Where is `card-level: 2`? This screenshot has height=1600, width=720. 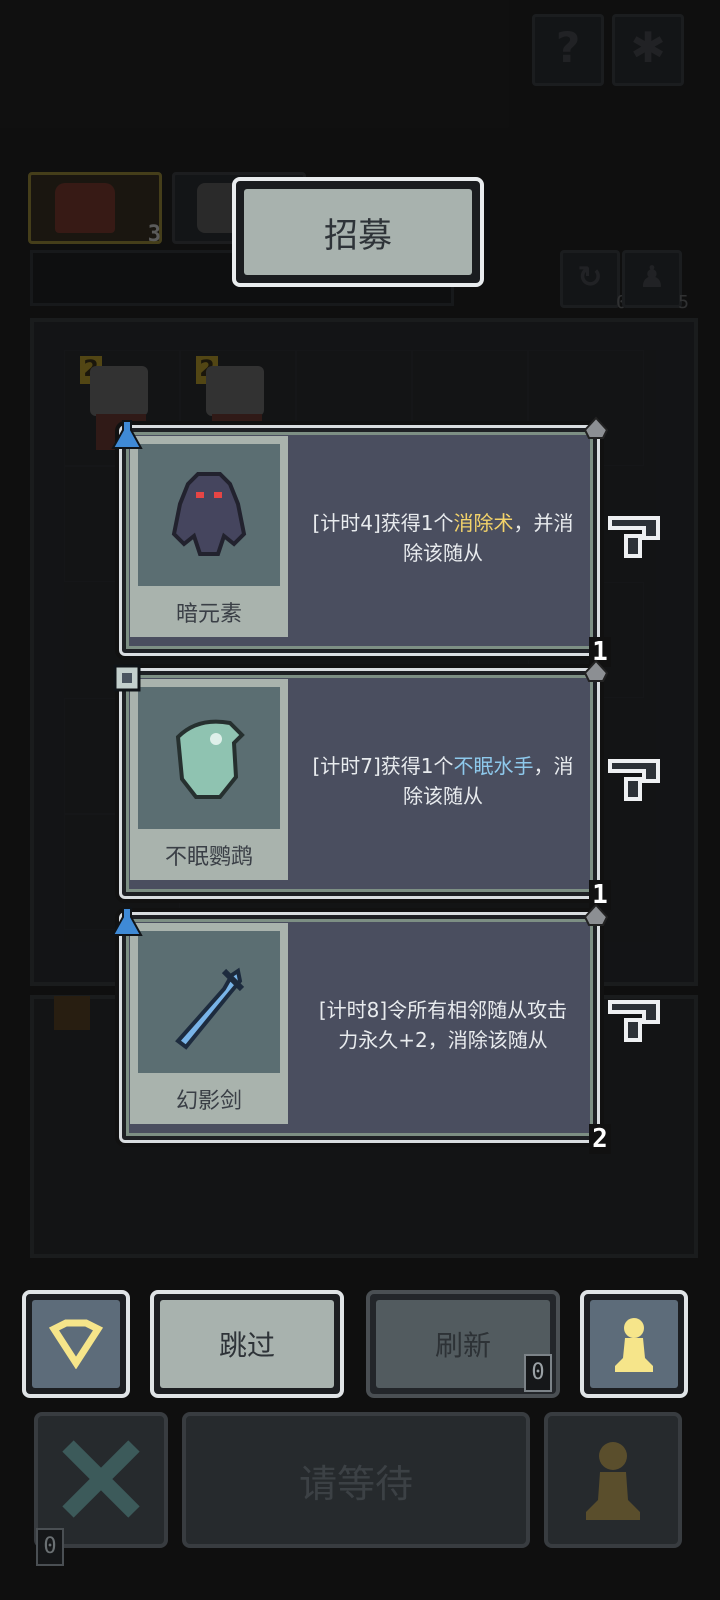 card-level: 2 is located at coordinates (600, 1139).